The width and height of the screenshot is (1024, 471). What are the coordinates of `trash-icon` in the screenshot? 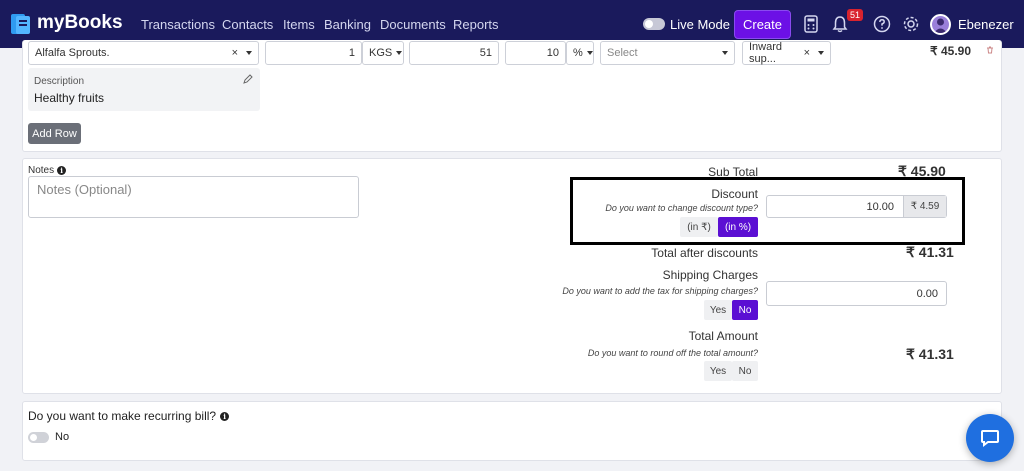 It's located at (990, 50).